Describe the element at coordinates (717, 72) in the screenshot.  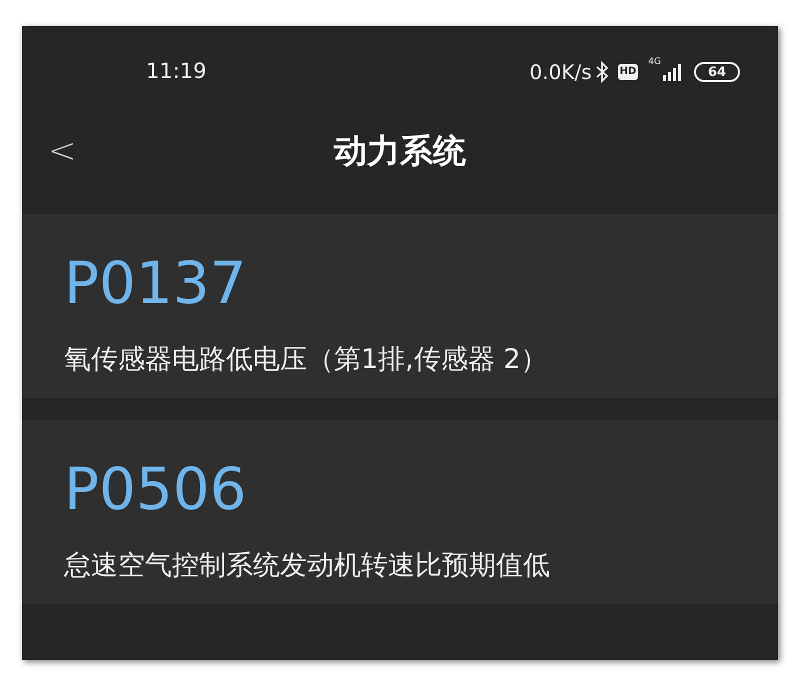
I see `battery-icon: 64` at that location.